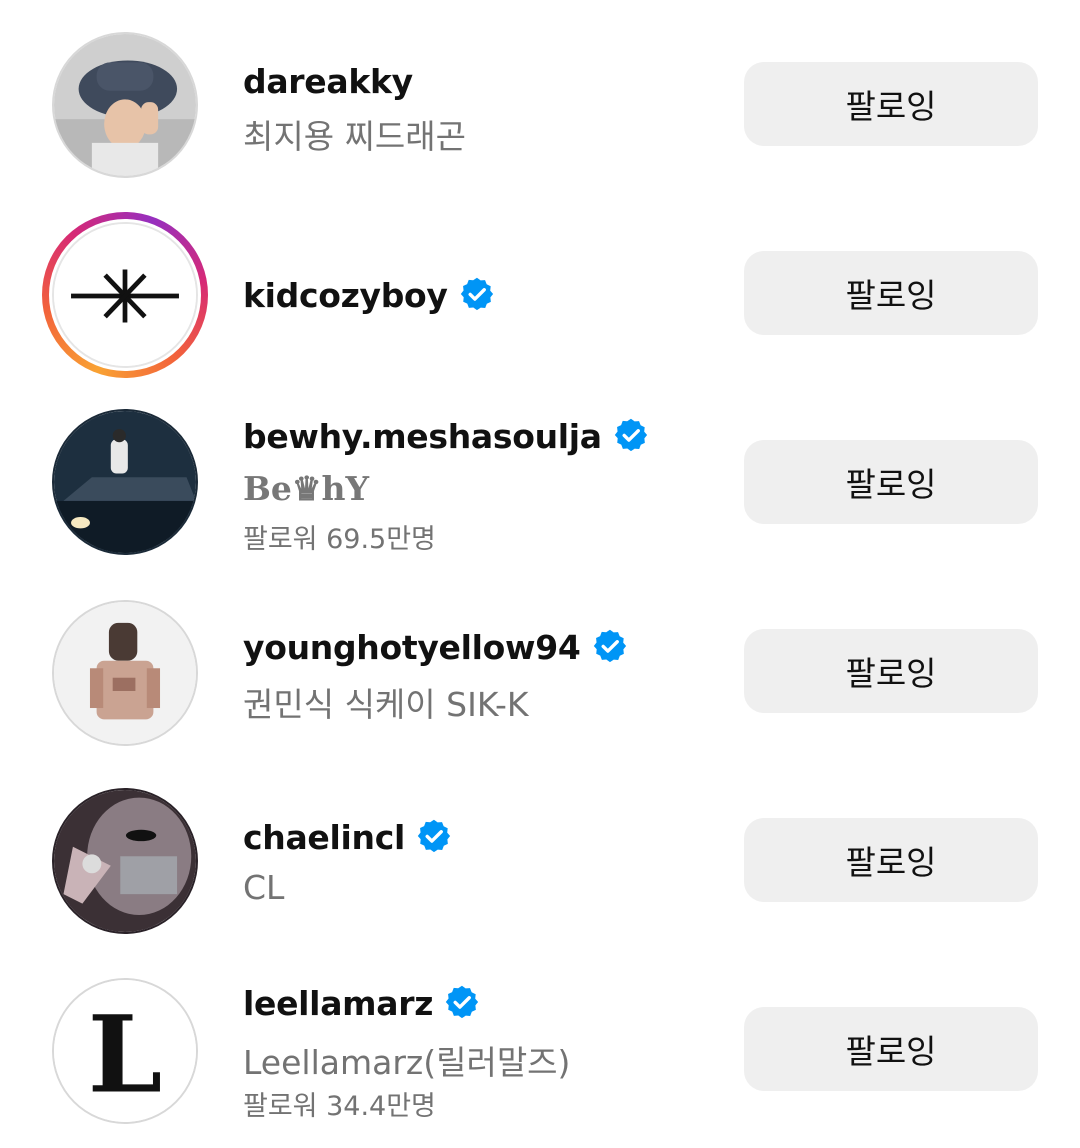 The image size is (1080, 1148). Describe the element at coordinates (125, 1055) in the screenshot. I see `svg-text: L` at that location.